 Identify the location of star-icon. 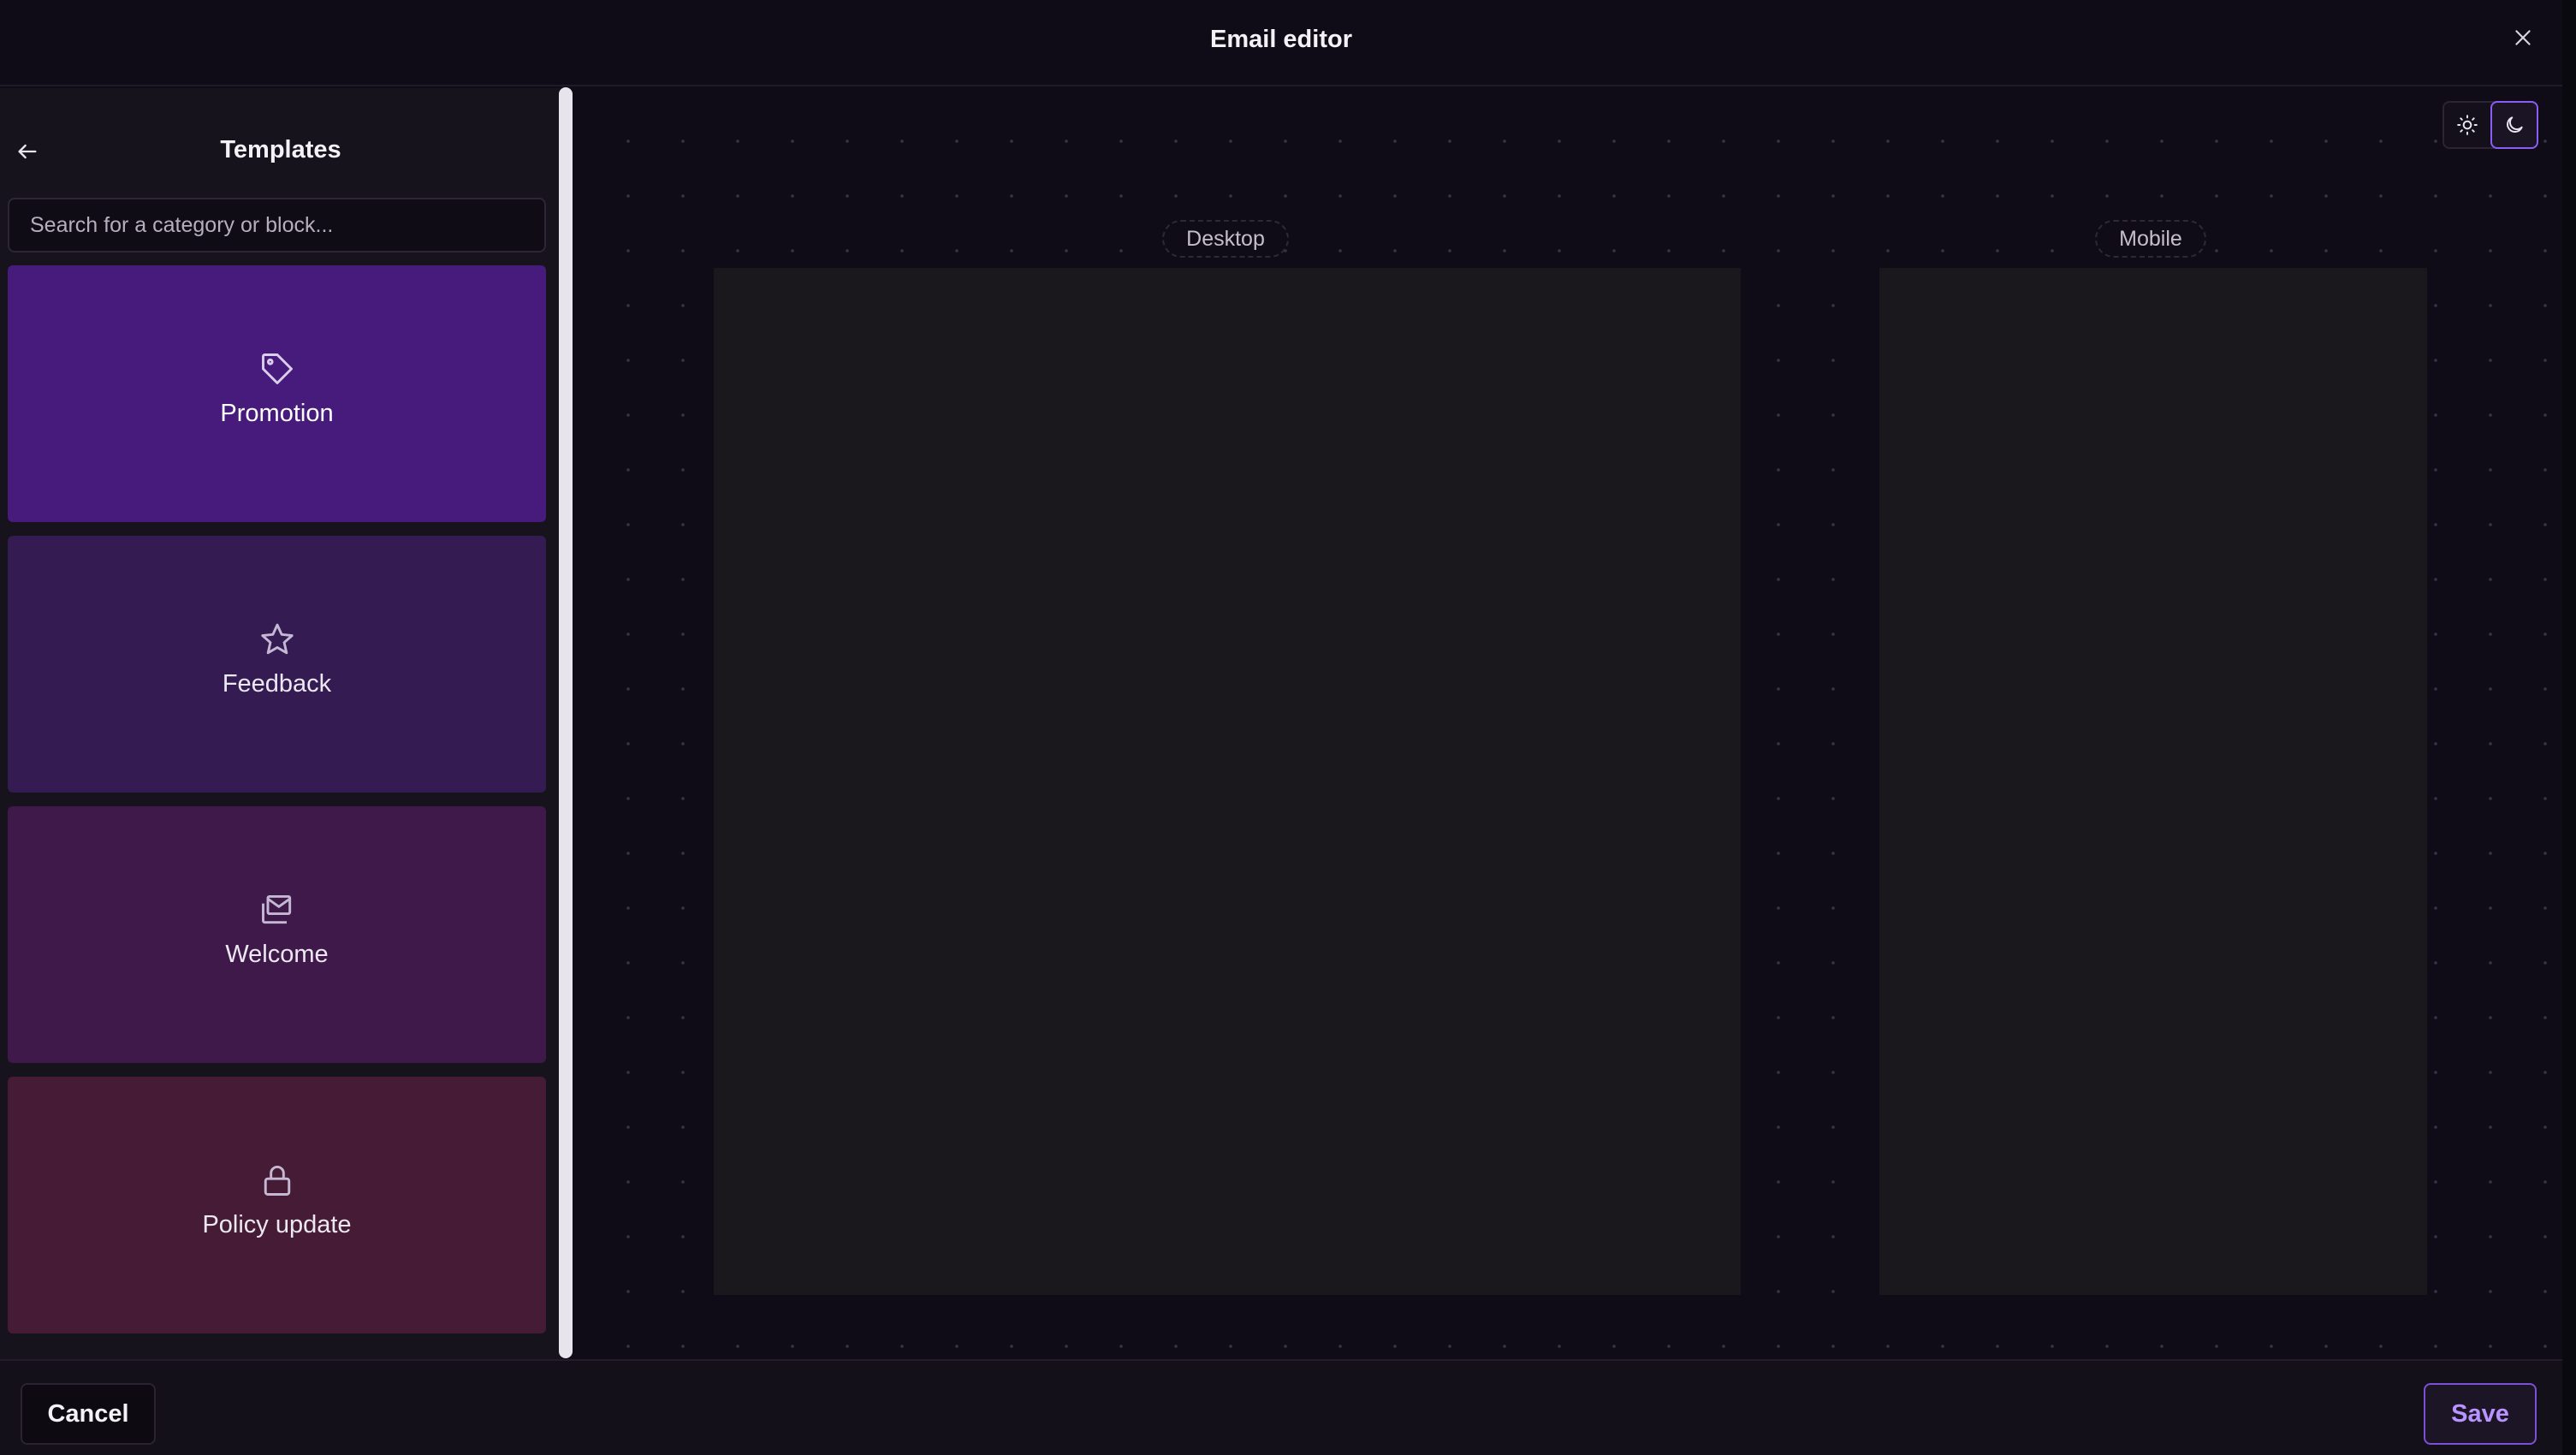
(277, 638).